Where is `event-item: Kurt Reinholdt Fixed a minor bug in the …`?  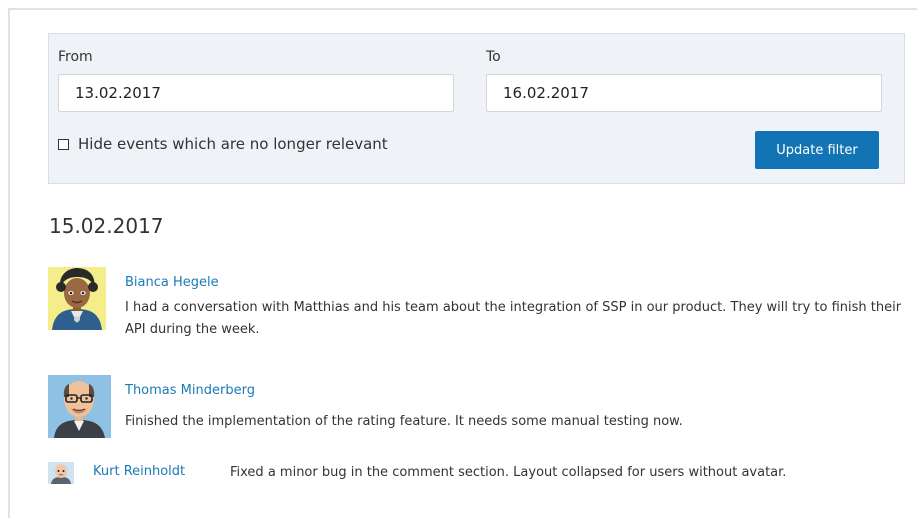 event-item: Kurt Reinholdt Fixed a minor bug in the … is located at coordinates (476, 473).